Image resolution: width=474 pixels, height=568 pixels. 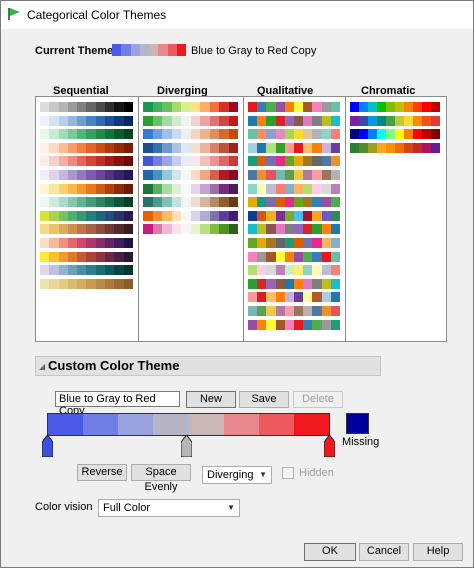 What do you see at coordinates (169, 508) in the screenshot?
I see `color-vision-select: Full Color ▼` at bounding box center [169, 508].